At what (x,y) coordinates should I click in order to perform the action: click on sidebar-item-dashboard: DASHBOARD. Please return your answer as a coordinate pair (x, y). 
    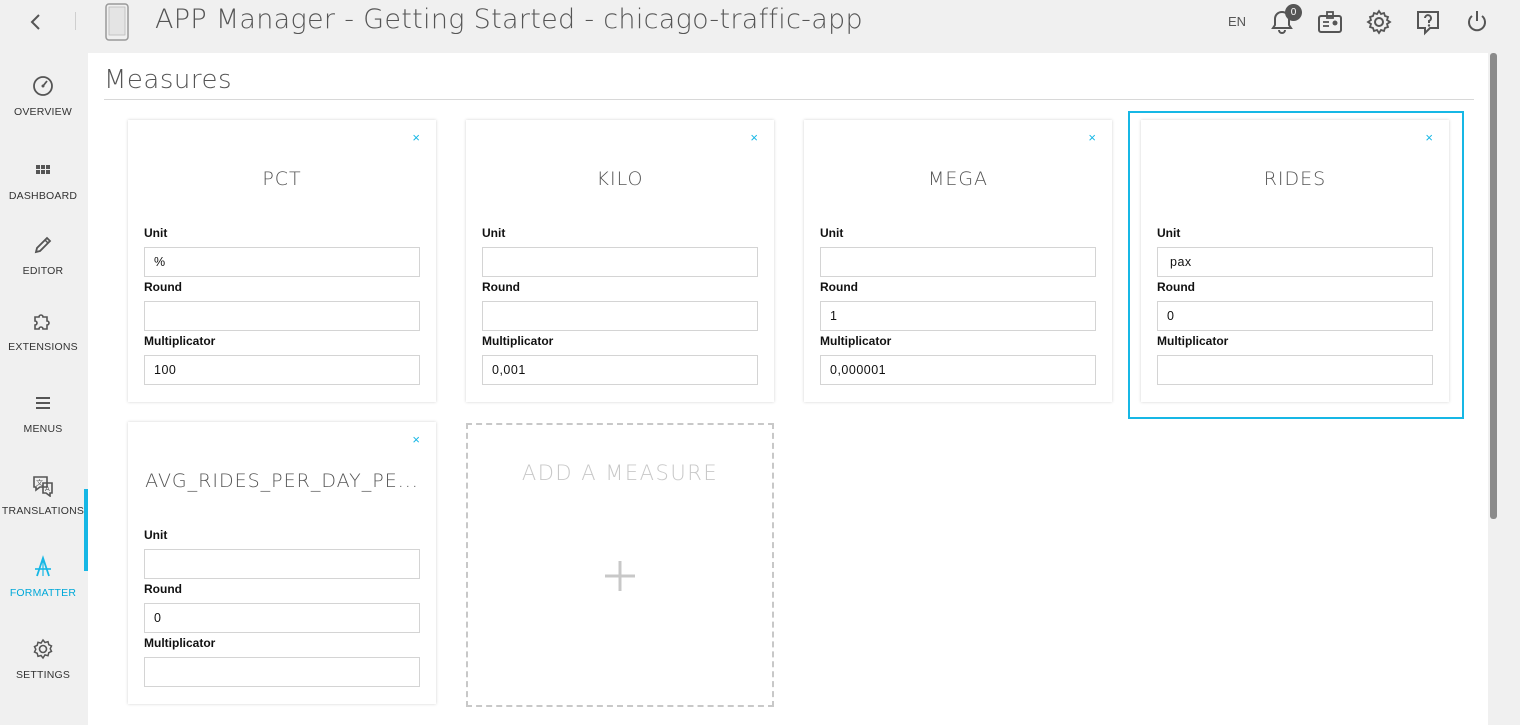
    Looking at the image, I should click on (43, 197).